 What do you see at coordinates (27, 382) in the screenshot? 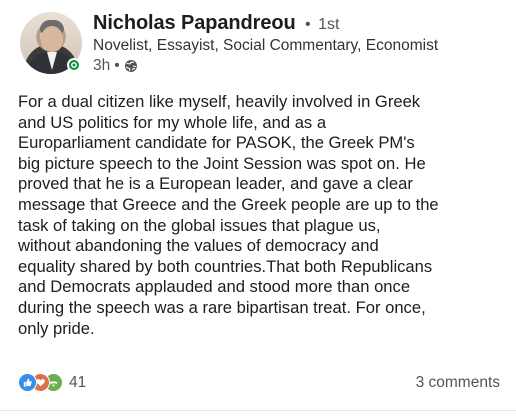
I see `like-icon` at bounding box center [27, 382].